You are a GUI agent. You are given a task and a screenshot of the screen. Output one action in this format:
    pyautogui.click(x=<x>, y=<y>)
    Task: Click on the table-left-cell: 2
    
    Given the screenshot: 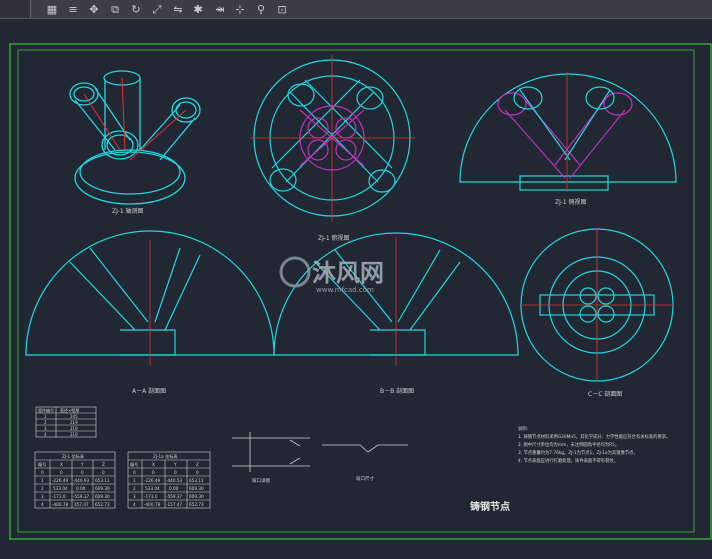 What is the action you would take?
    pyautogui.click(x=42, y=488)
    